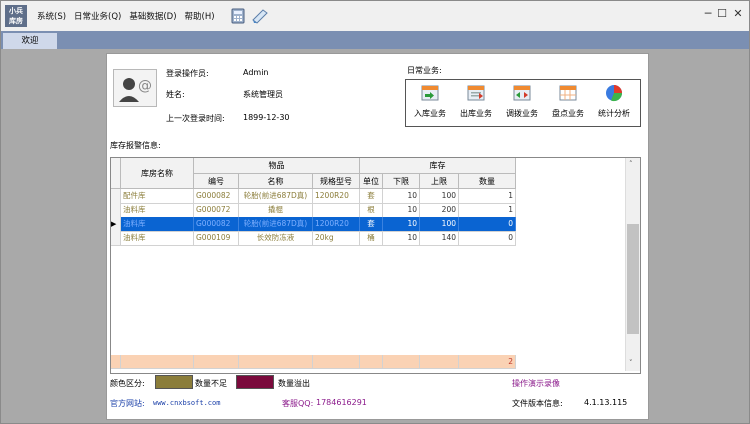 The image size is (750, 424). I want to click on header-qty: 数量, so click(487, 181).